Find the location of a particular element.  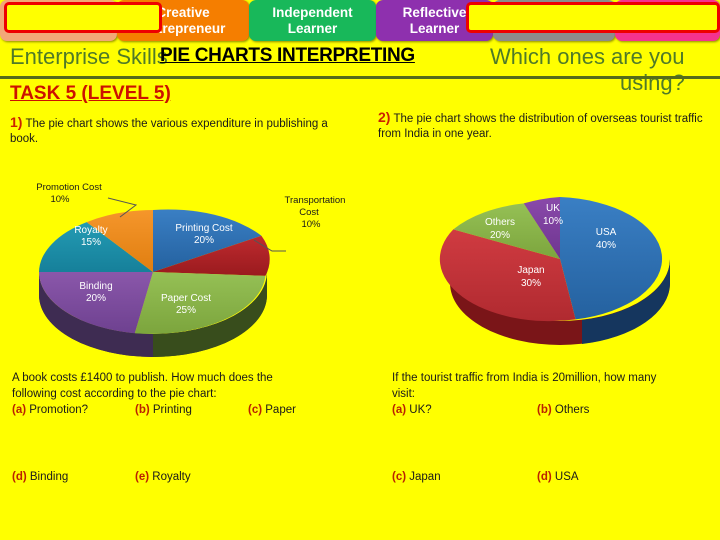

which-ones-highlight-box is located at coordinates (593, 17).